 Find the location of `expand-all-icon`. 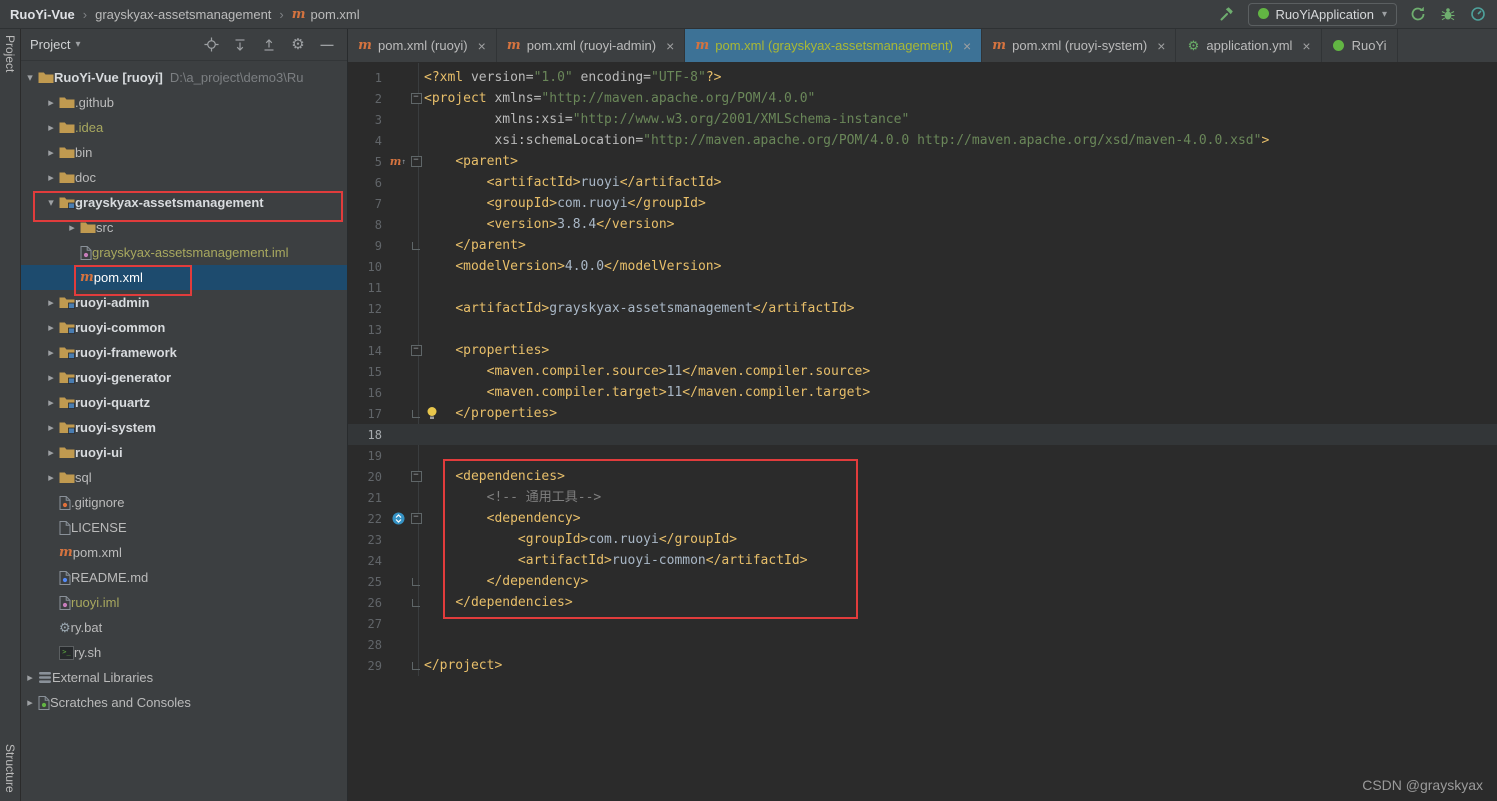

expand-all-icon is located at coordinates (240, 45).